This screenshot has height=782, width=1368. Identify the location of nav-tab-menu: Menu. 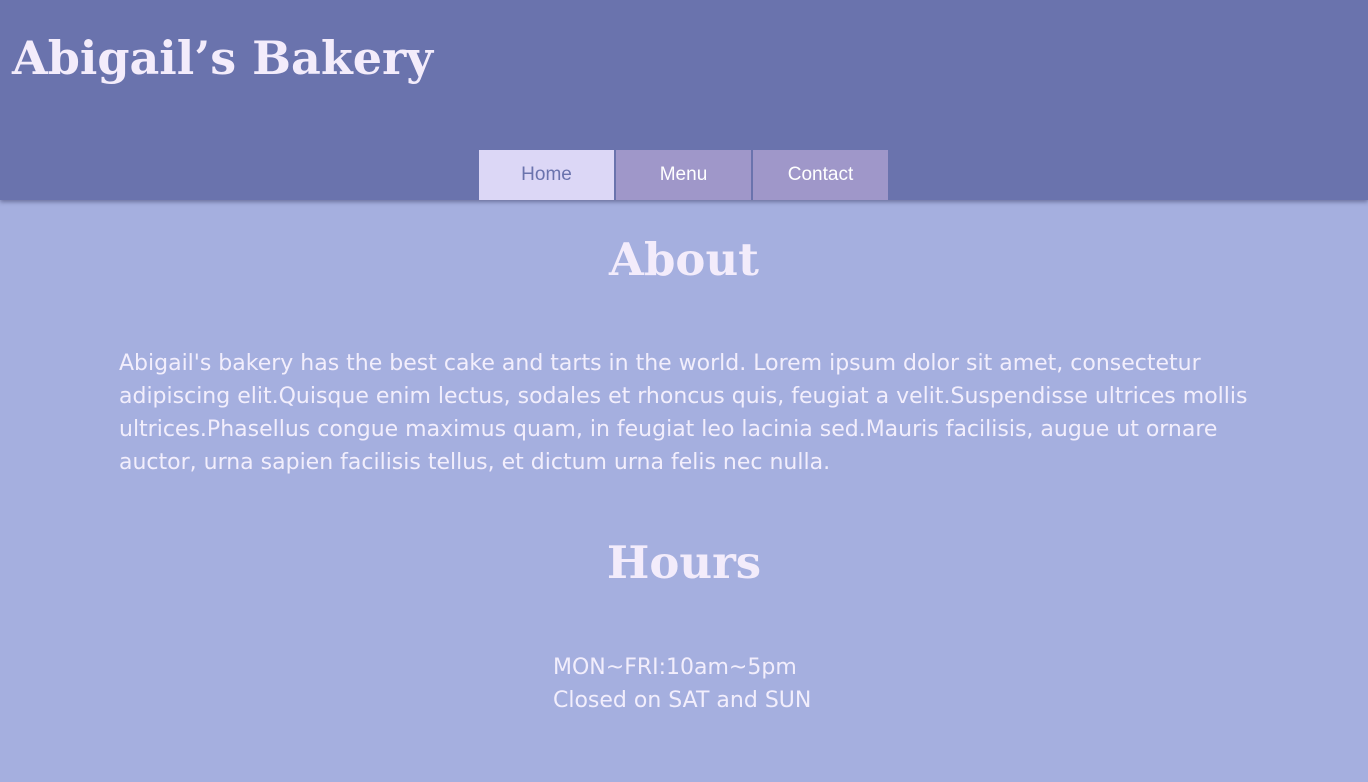
(683, 175).